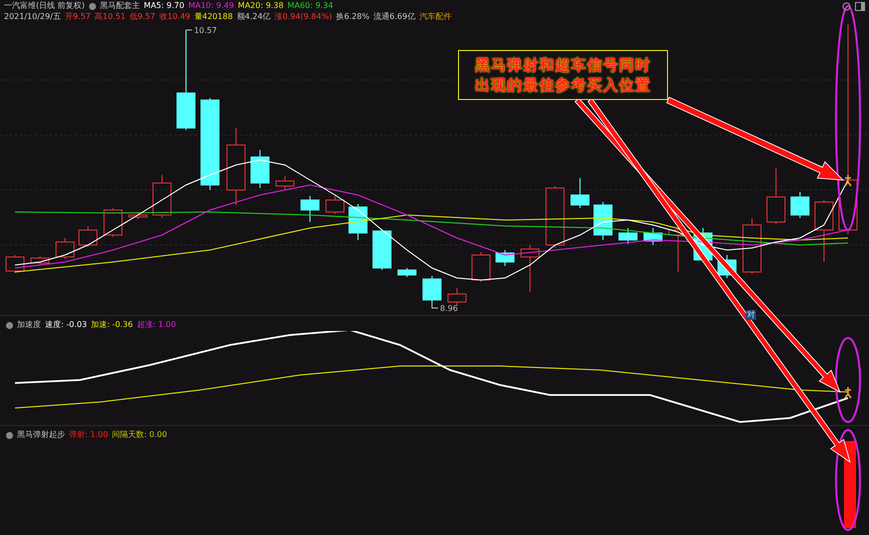 The height and width of the screenshot is (535, 869). What do you see at coordinates (174, 17) in the screenshot?
I see `quote-value: 收10.49` at bounding box center [174, 17].